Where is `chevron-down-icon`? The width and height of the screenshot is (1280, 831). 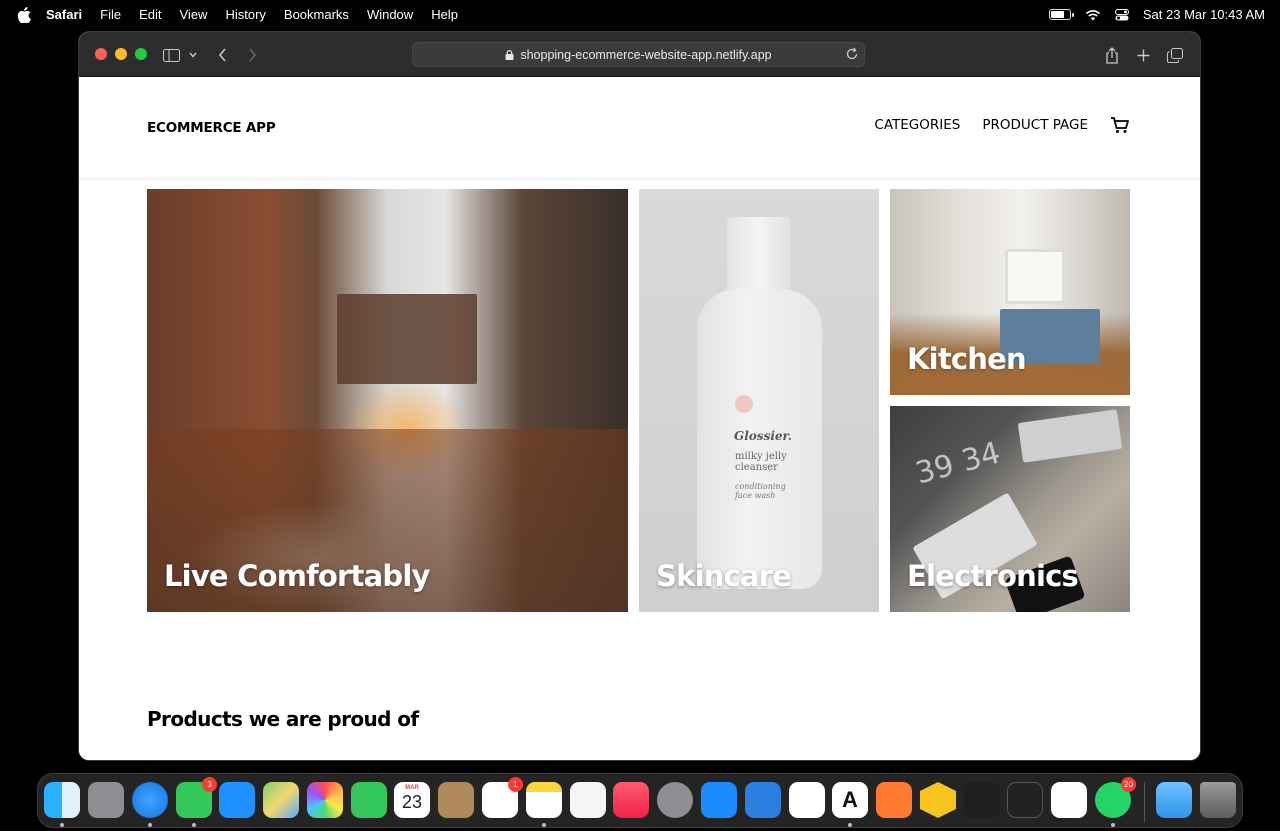 chevron-down-icon is located at coordinates (193, 55).